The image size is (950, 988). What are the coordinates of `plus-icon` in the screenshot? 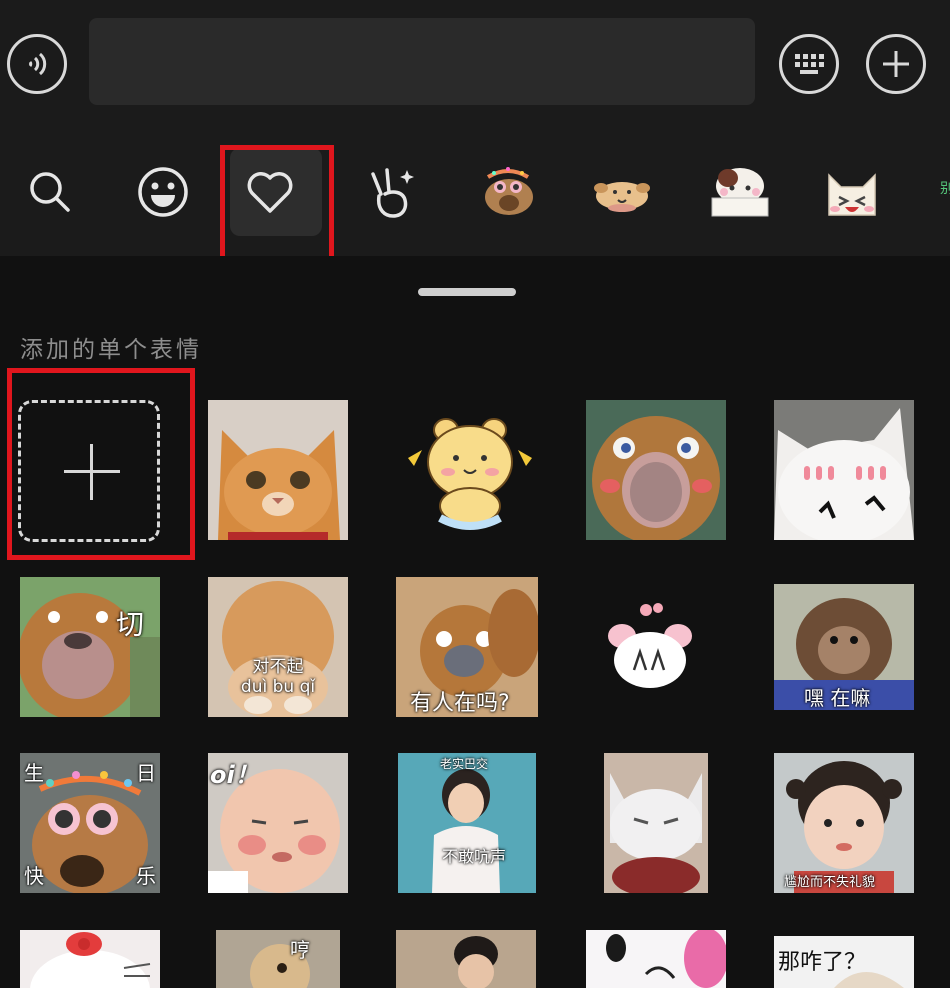 It's located at (896, 64).